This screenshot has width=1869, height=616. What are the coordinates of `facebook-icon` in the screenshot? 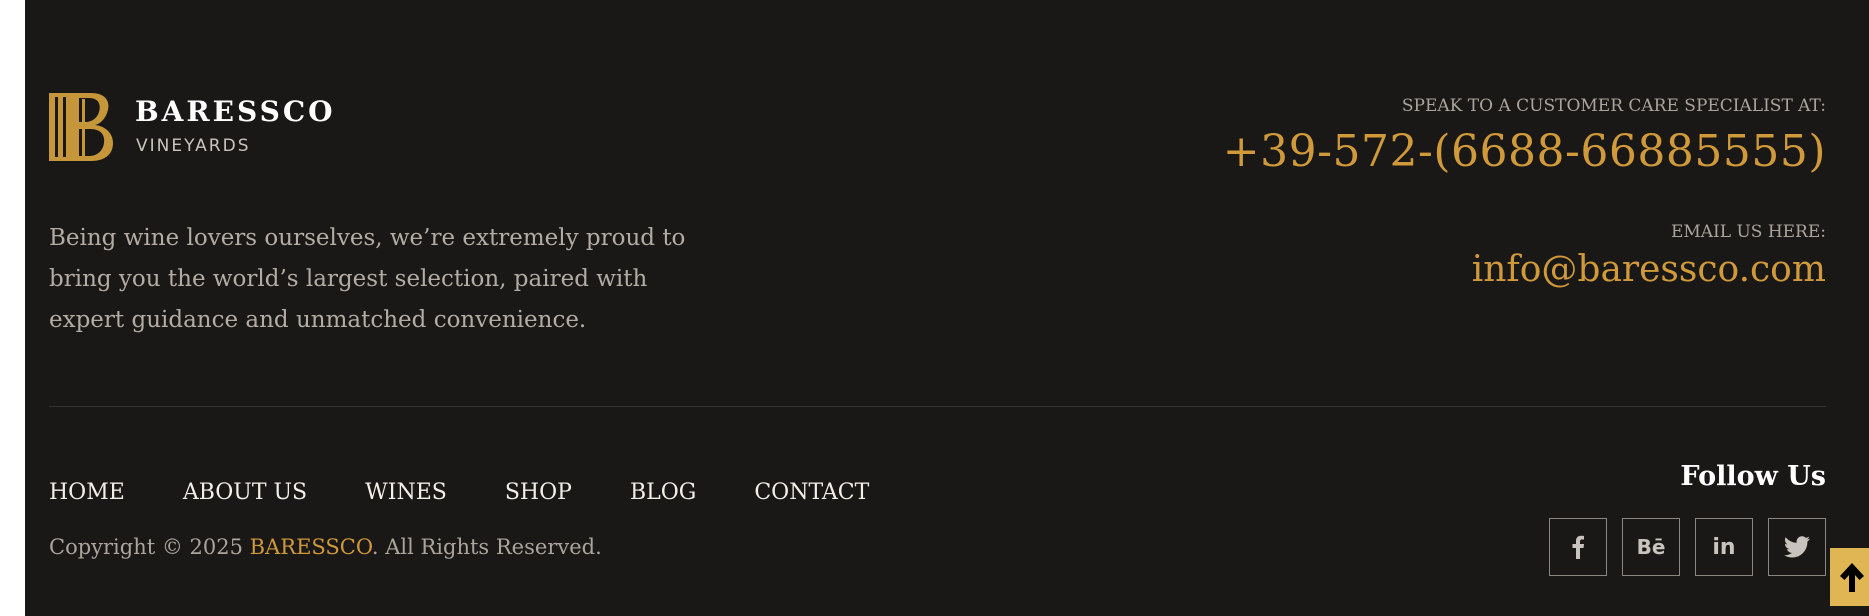 It's located at (1578, 547).